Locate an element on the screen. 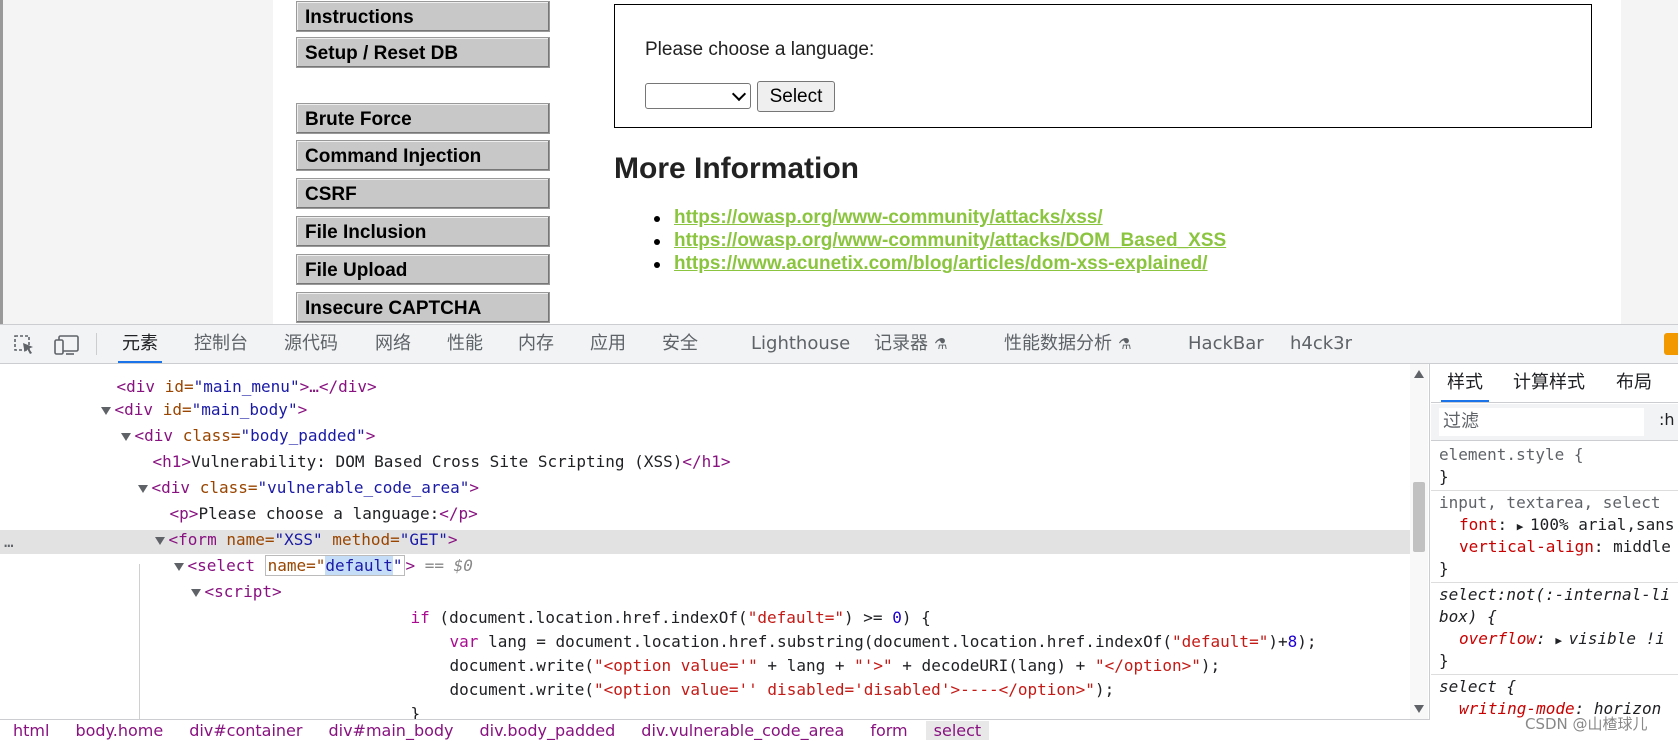 Image resolution: width=1678 pixels, height=743 pixels. watermark: CSDN @山楂球儿 is located at coordinates (1586, 724).